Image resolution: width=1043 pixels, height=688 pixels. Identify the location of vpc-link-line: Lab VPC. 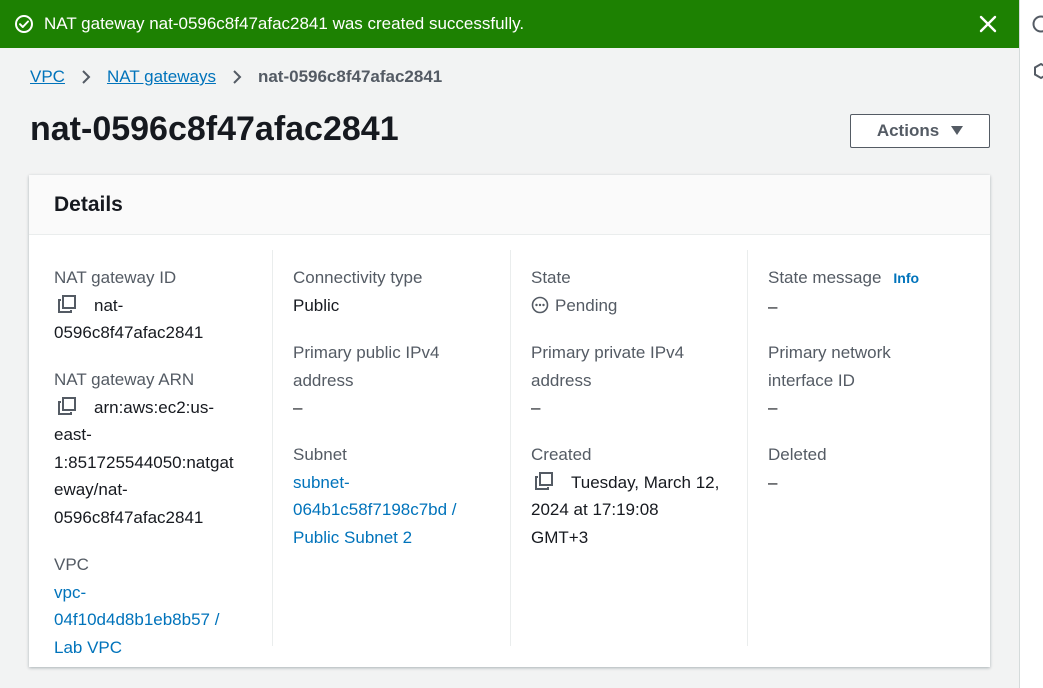
(154, 648).